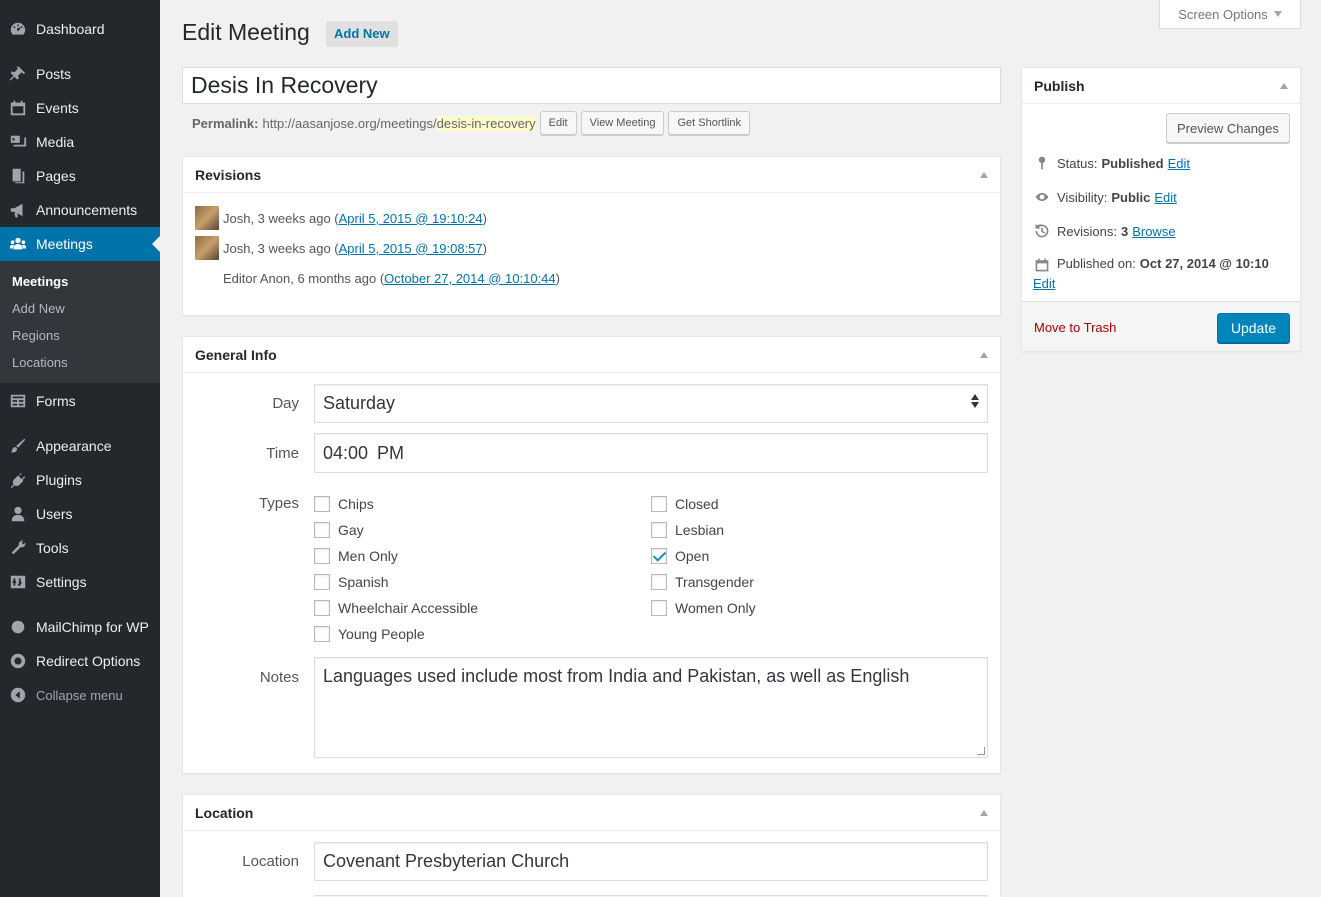 This screenshot has width=1321, height=897. Describe the element at coordinates (80, 176) in the screenshot. I see `menu-pages: Pages` at that location.